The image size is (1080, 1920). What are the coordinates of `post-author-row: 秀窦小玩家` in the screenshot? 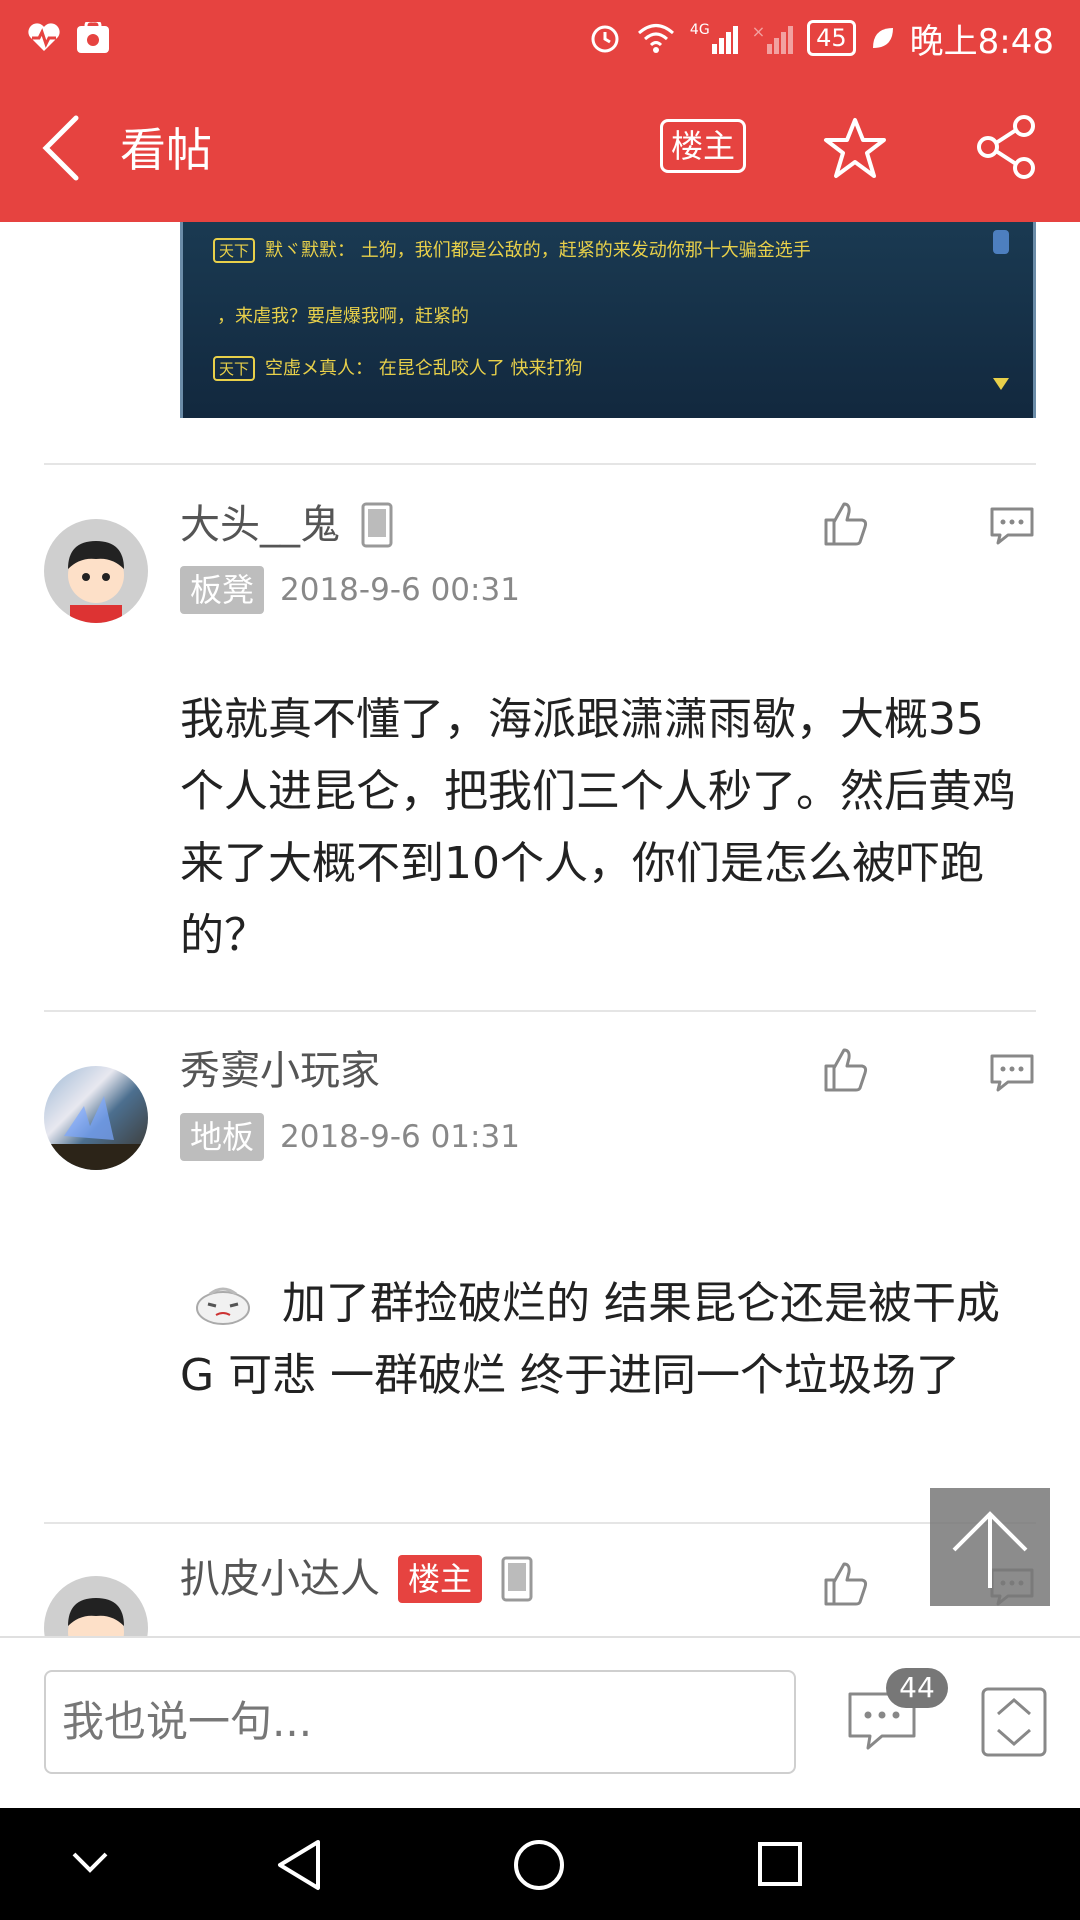 It's located at (280, 1071).